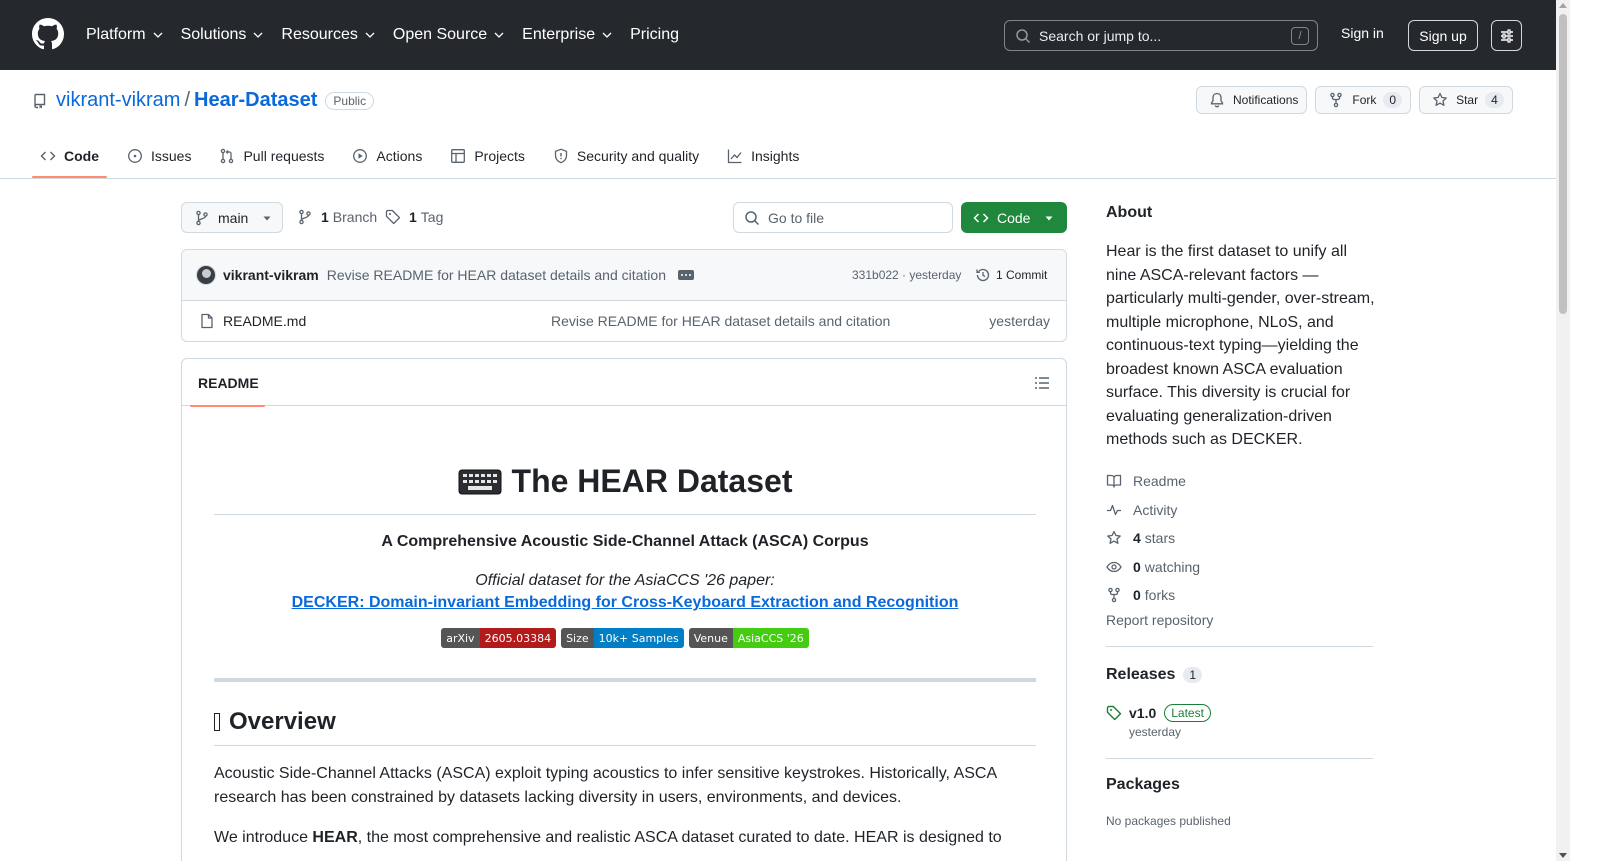  I want to click on commit-author-link: vikrant-vikram, so click(271, 275).